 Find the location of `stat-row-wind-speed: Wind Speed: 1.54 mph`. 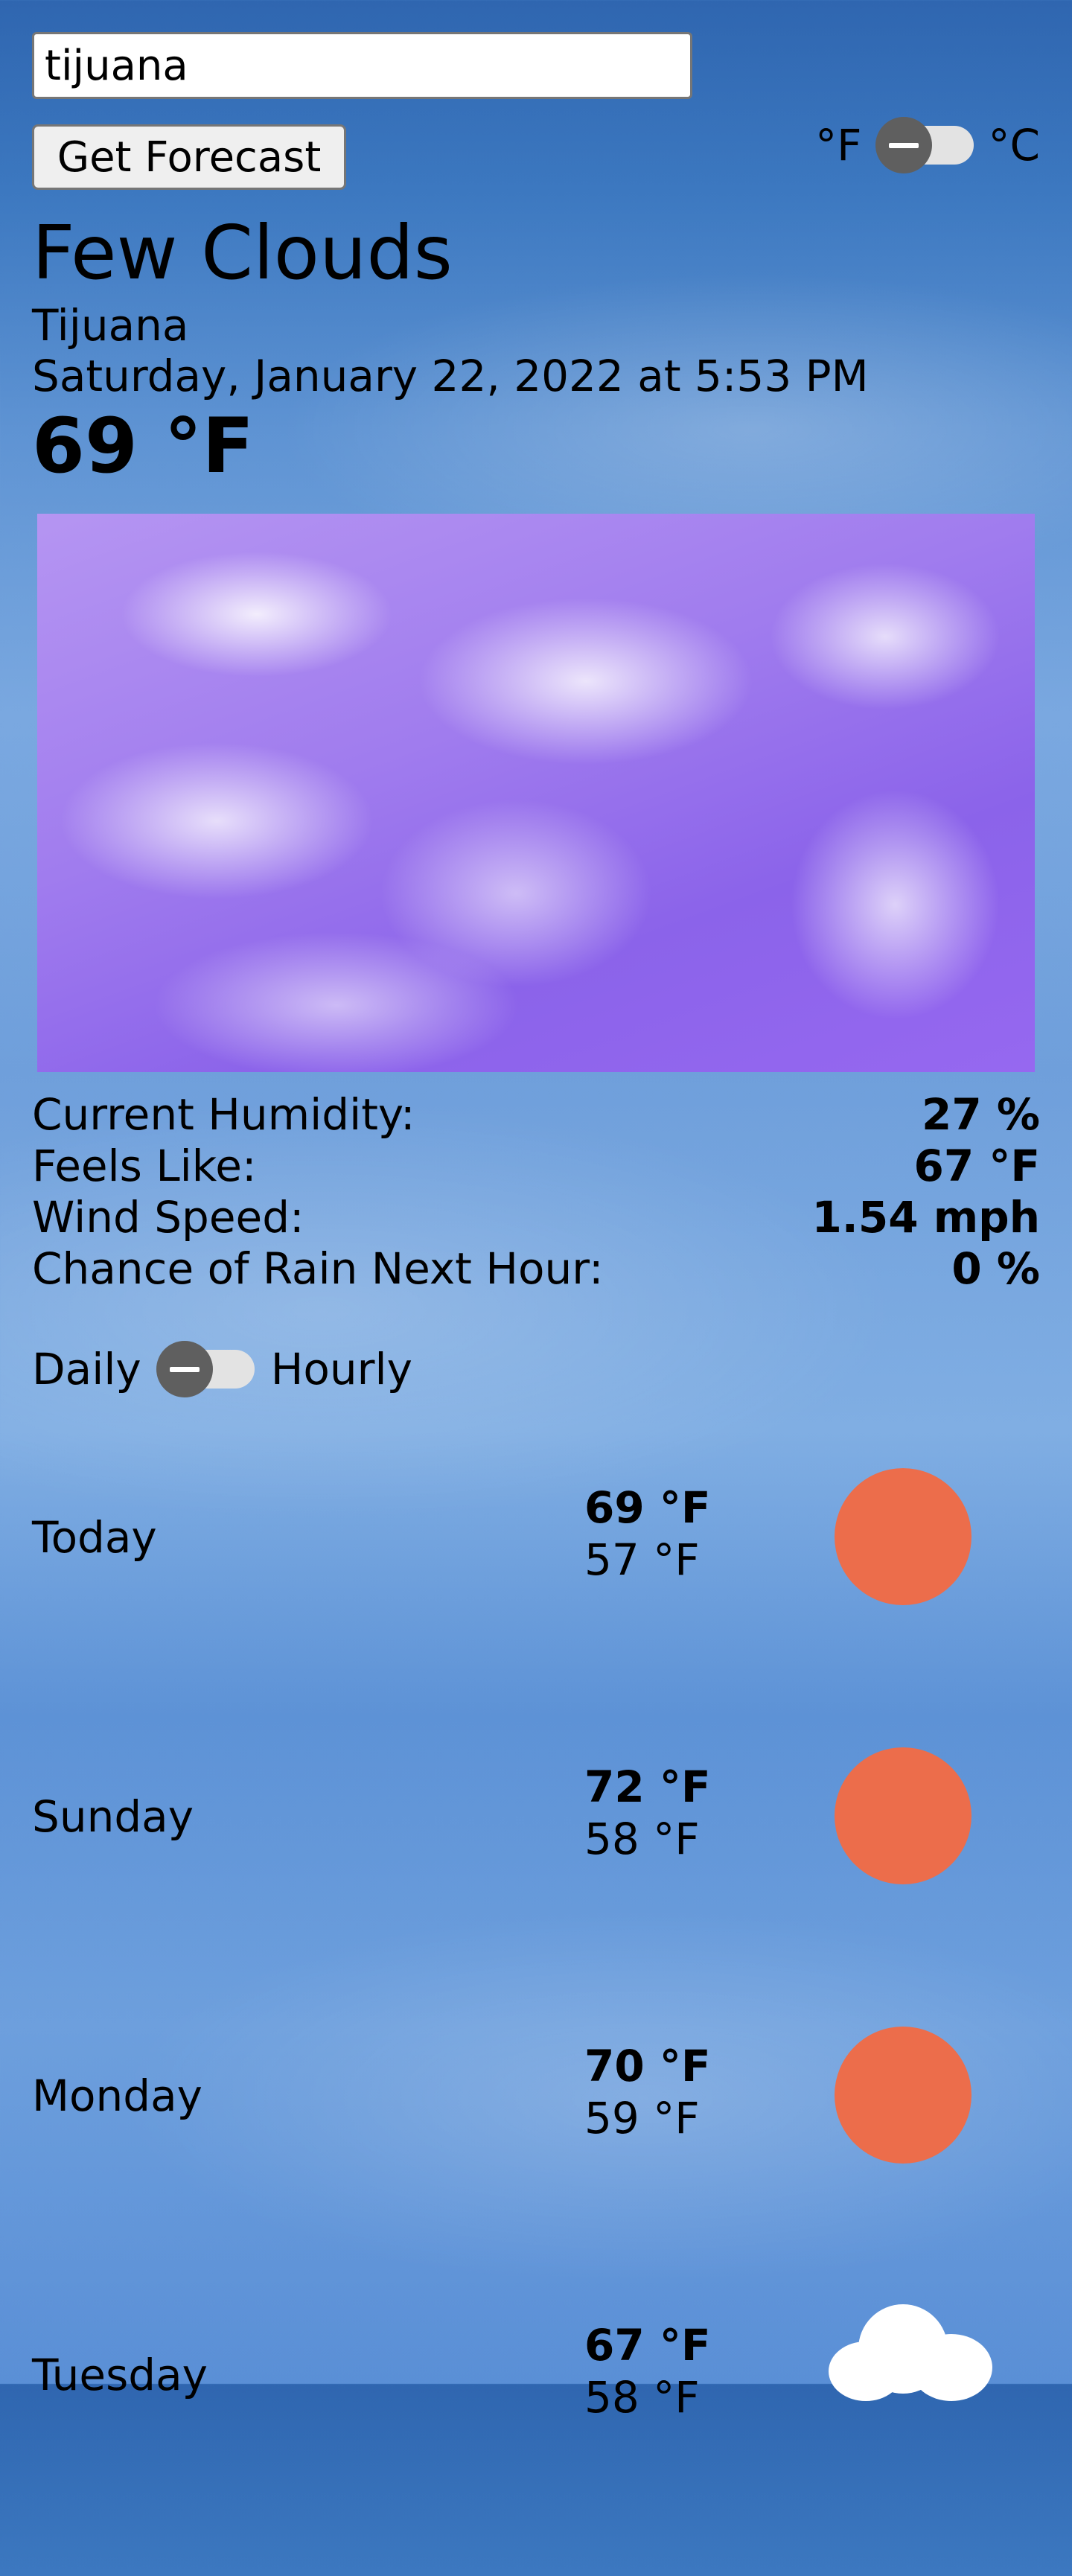

stat-row-wind-speed: Wind Speed: 1.54 mph is located at coordinates (536, 1217).